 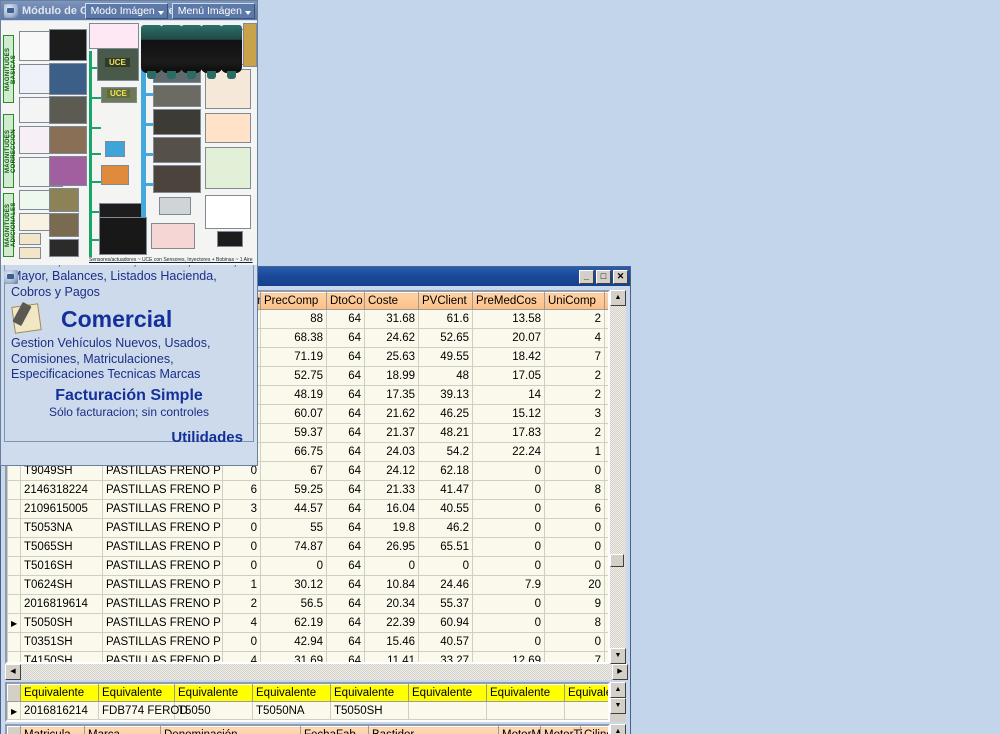 I want to click on facturacion-simple-title: Facturación Simple, so click(x=129, y=396).